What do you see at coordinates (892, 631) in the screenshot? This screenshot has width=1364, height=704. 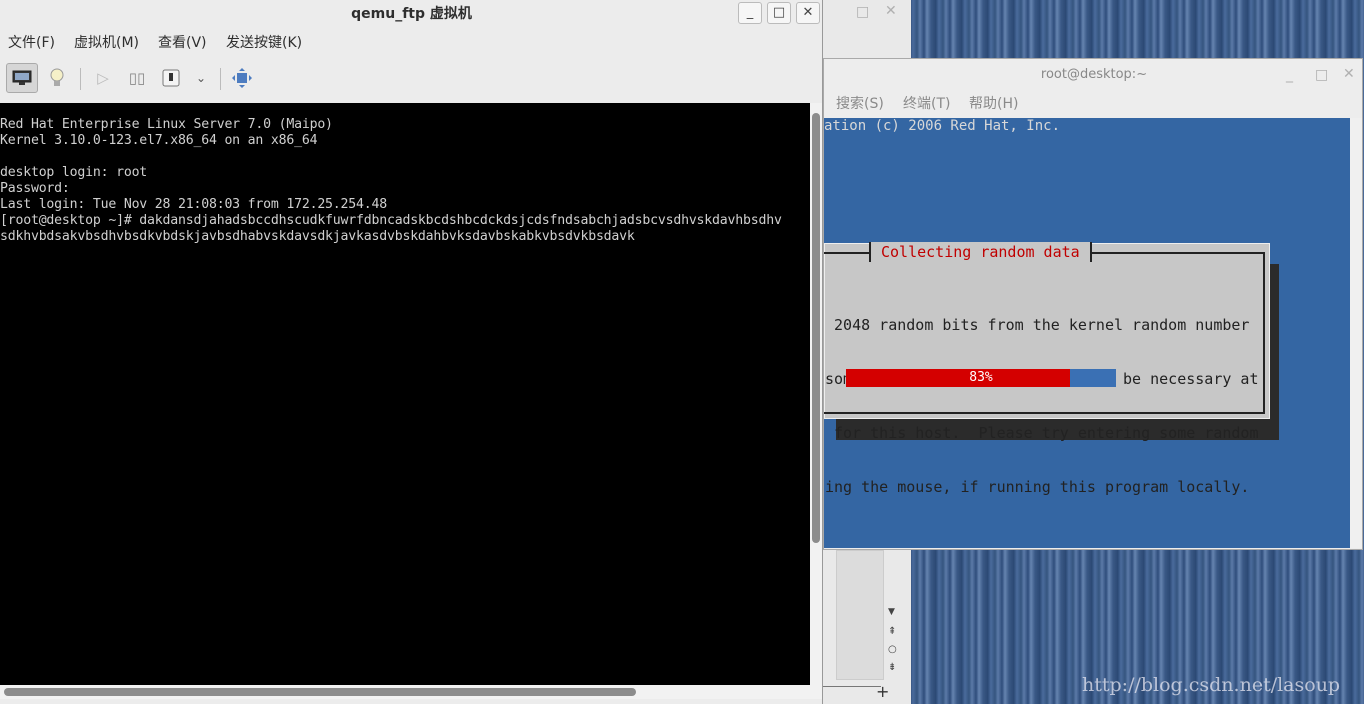 I see `scroll-up-icon: ⇞` at bounding box center [892, 631].